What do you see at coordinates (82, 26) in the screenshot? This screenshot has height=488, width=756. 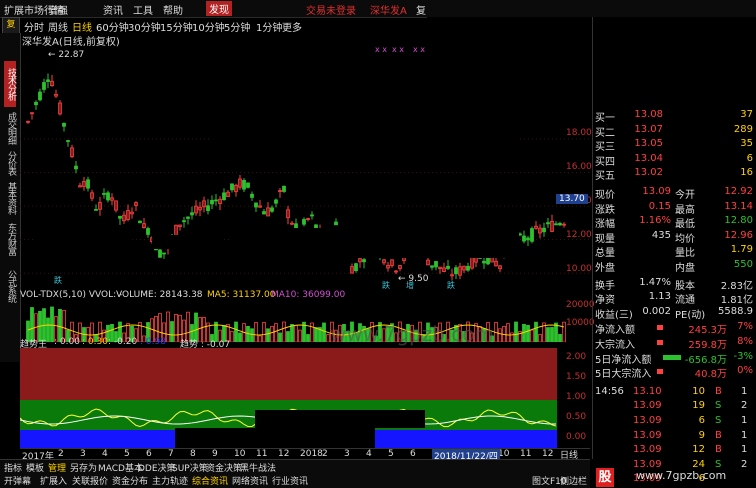 I see `period-tab: 日线` at bounding box center [82, 26].